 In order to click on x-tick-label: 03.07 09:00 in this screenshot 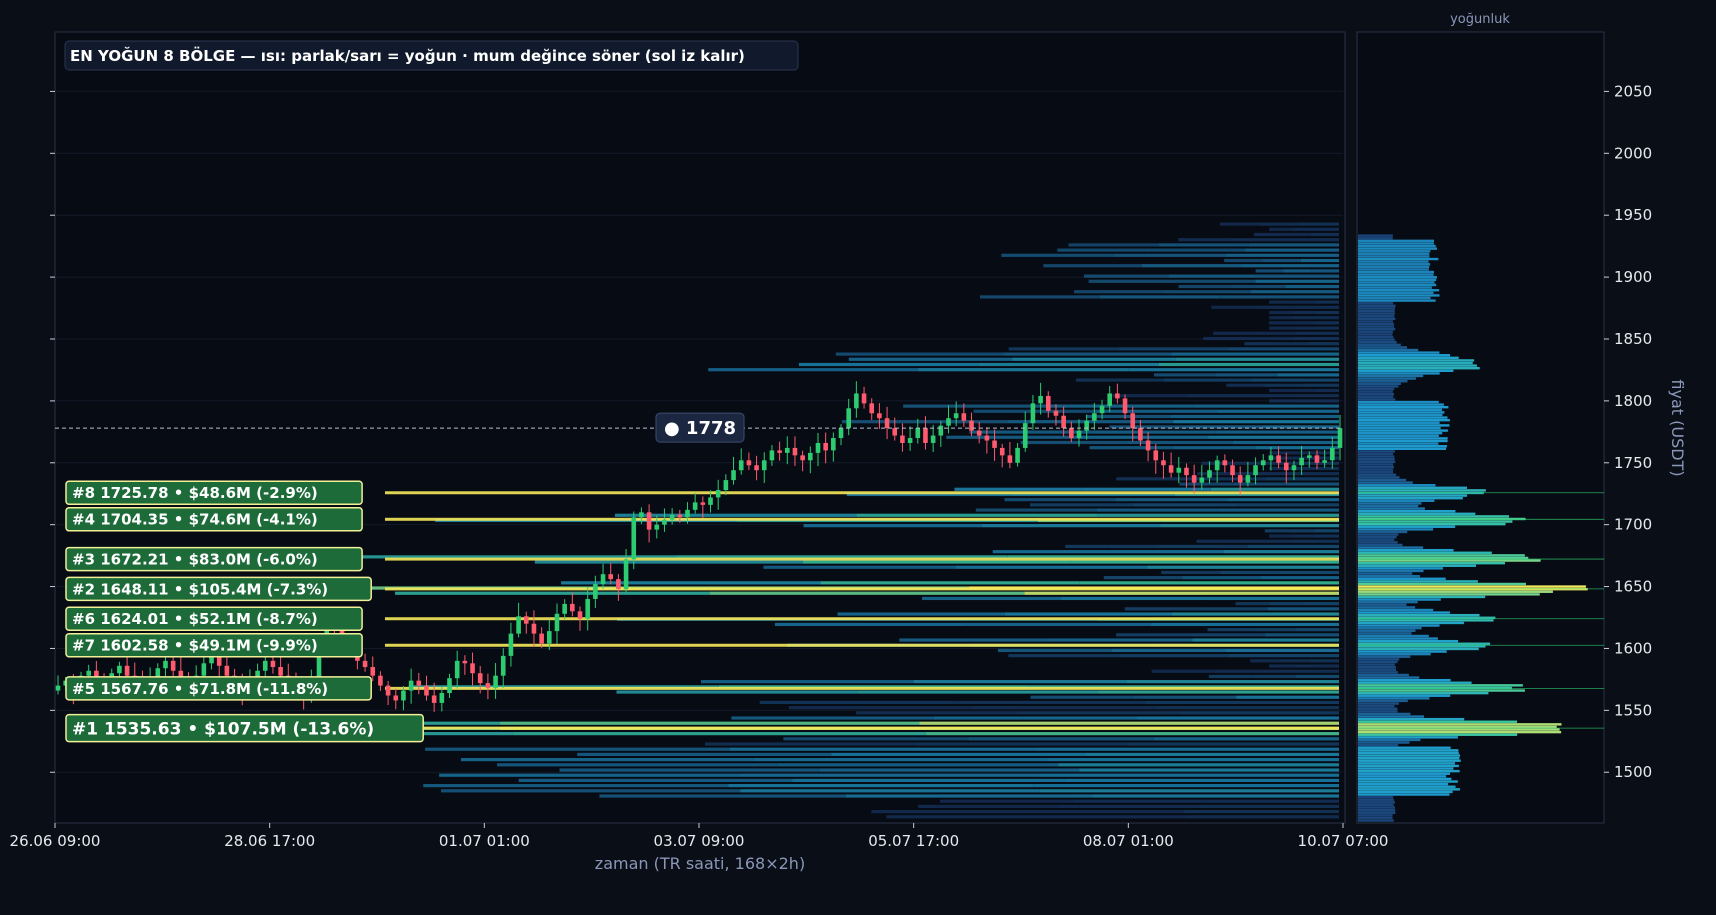, I will do `click(699, 841)`.